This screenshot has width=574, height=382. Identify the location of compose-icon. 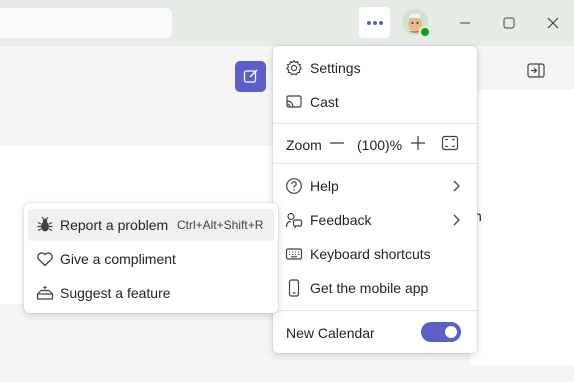
(250, 76).